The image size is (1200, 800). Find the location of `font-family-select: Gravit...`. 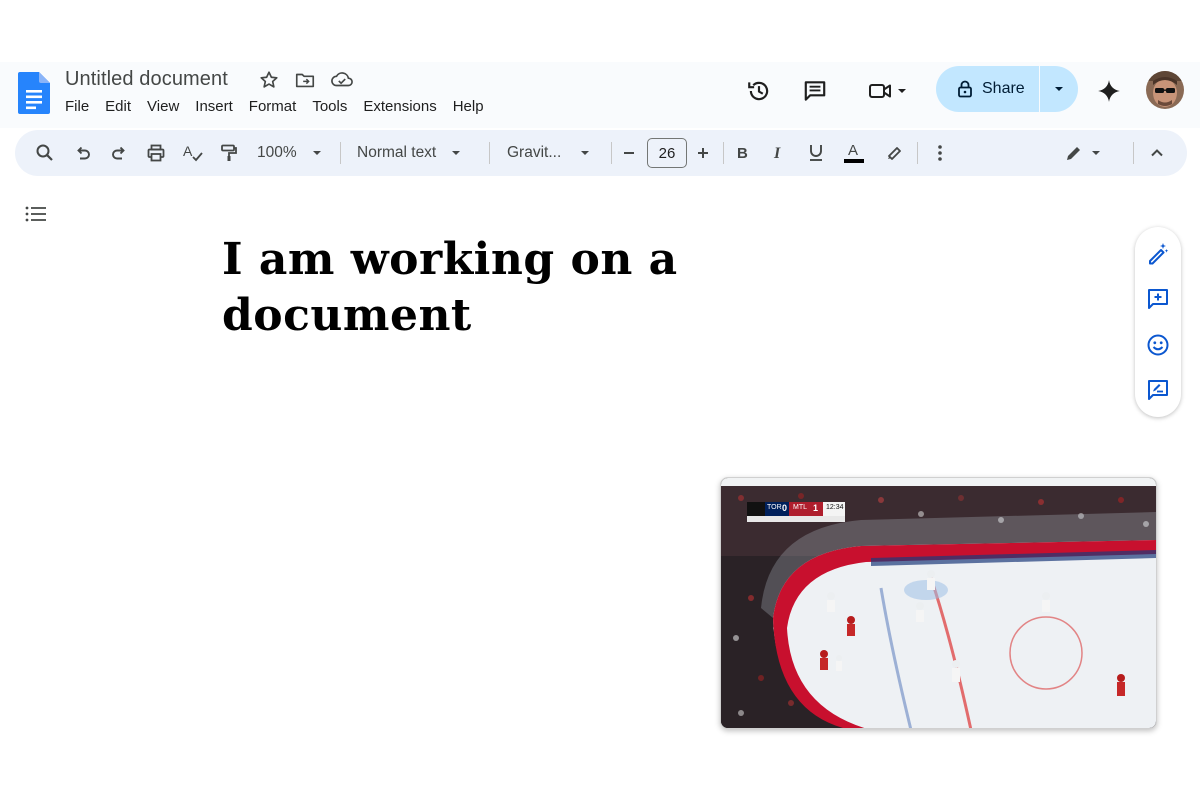

font-family-select: Gravit... is located at coordinates (552, 153).